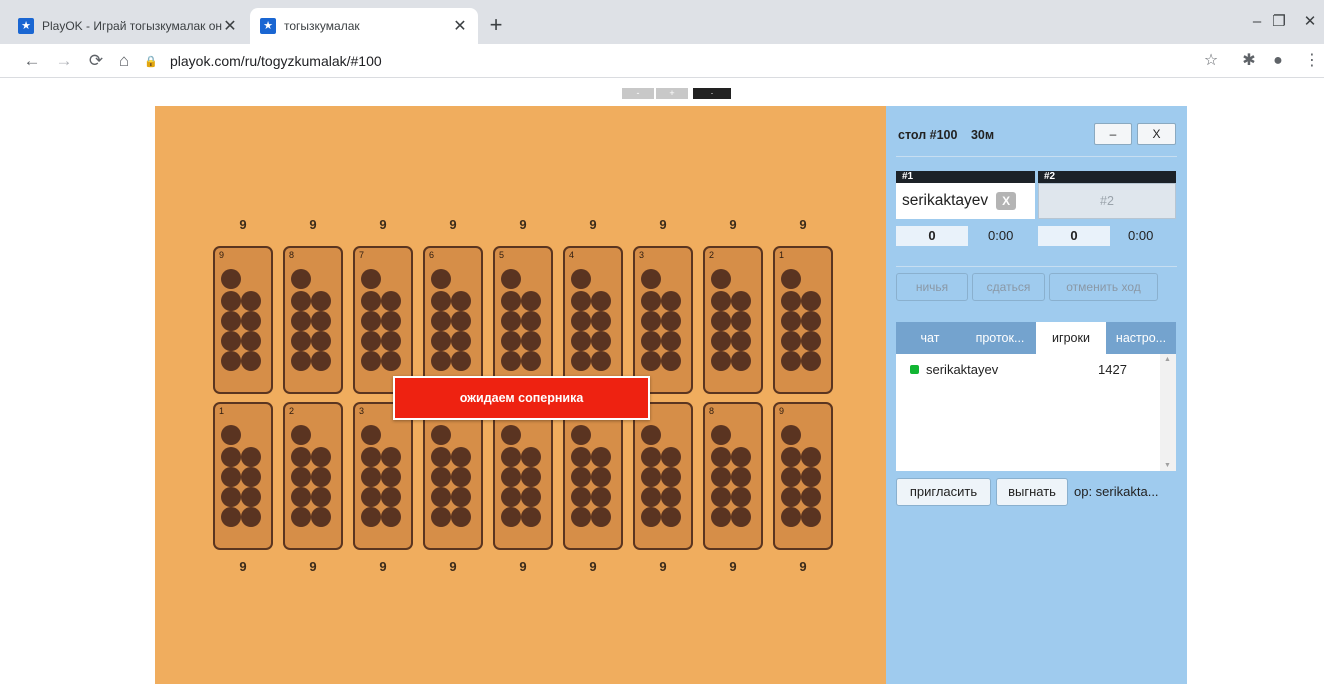  Describe the element at coordinates (638, 93) in the screenshot. I see `zoom-out-button: -` at that location.